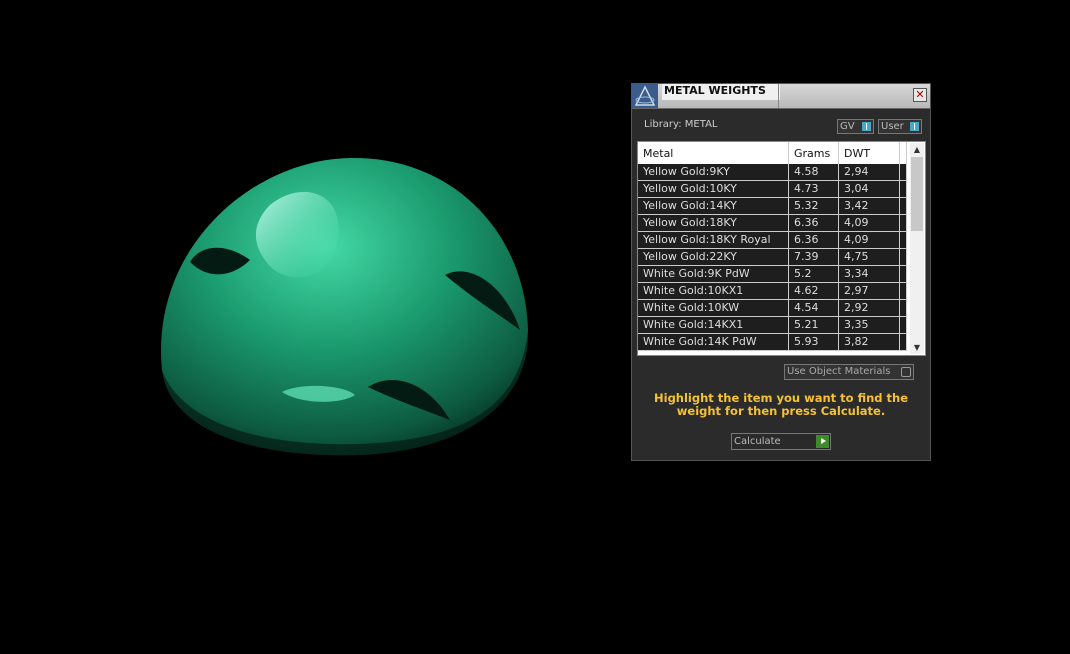 This screenshot has width=1070, height=654. What do you see at coordinates (917, 194) in the screenshot?
I see `scroll-thumb` at bounding box center [917, 194].